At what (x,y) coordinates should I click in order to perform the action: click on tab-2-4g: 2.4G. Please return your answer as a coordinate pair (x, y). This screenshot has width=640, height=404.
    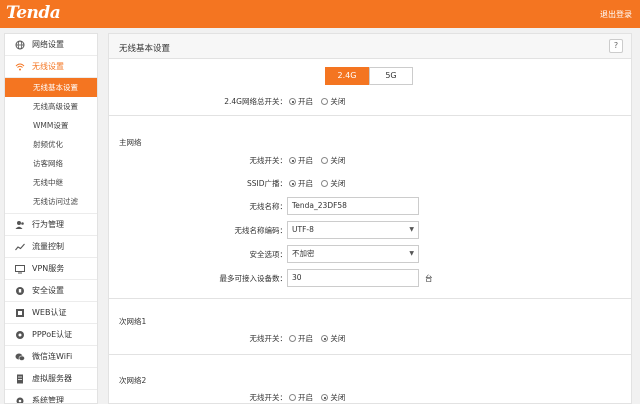
    Looking at the image, I should click on (347, 76).